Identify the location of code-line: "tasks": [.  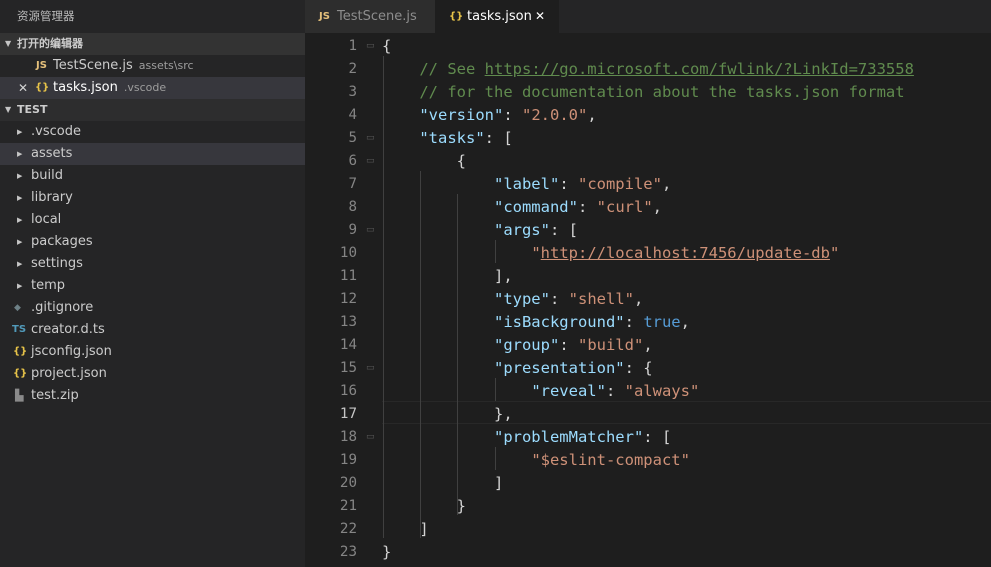
(447, 138).